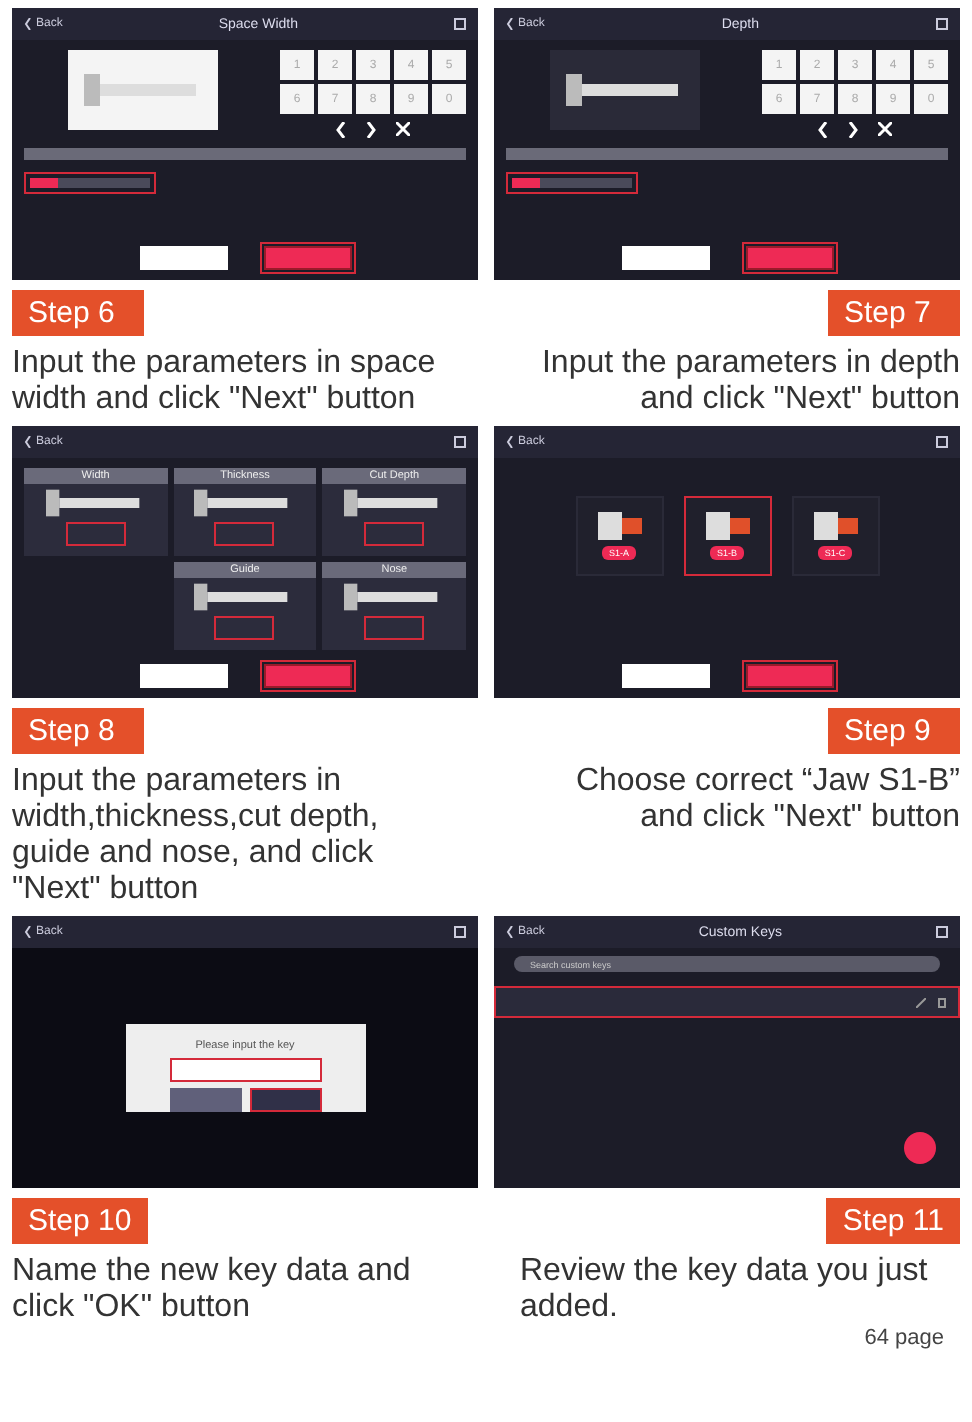  Describe the element at coordinates (894, 731) in the screenshot. I see `step-label: Step 9` at that location.